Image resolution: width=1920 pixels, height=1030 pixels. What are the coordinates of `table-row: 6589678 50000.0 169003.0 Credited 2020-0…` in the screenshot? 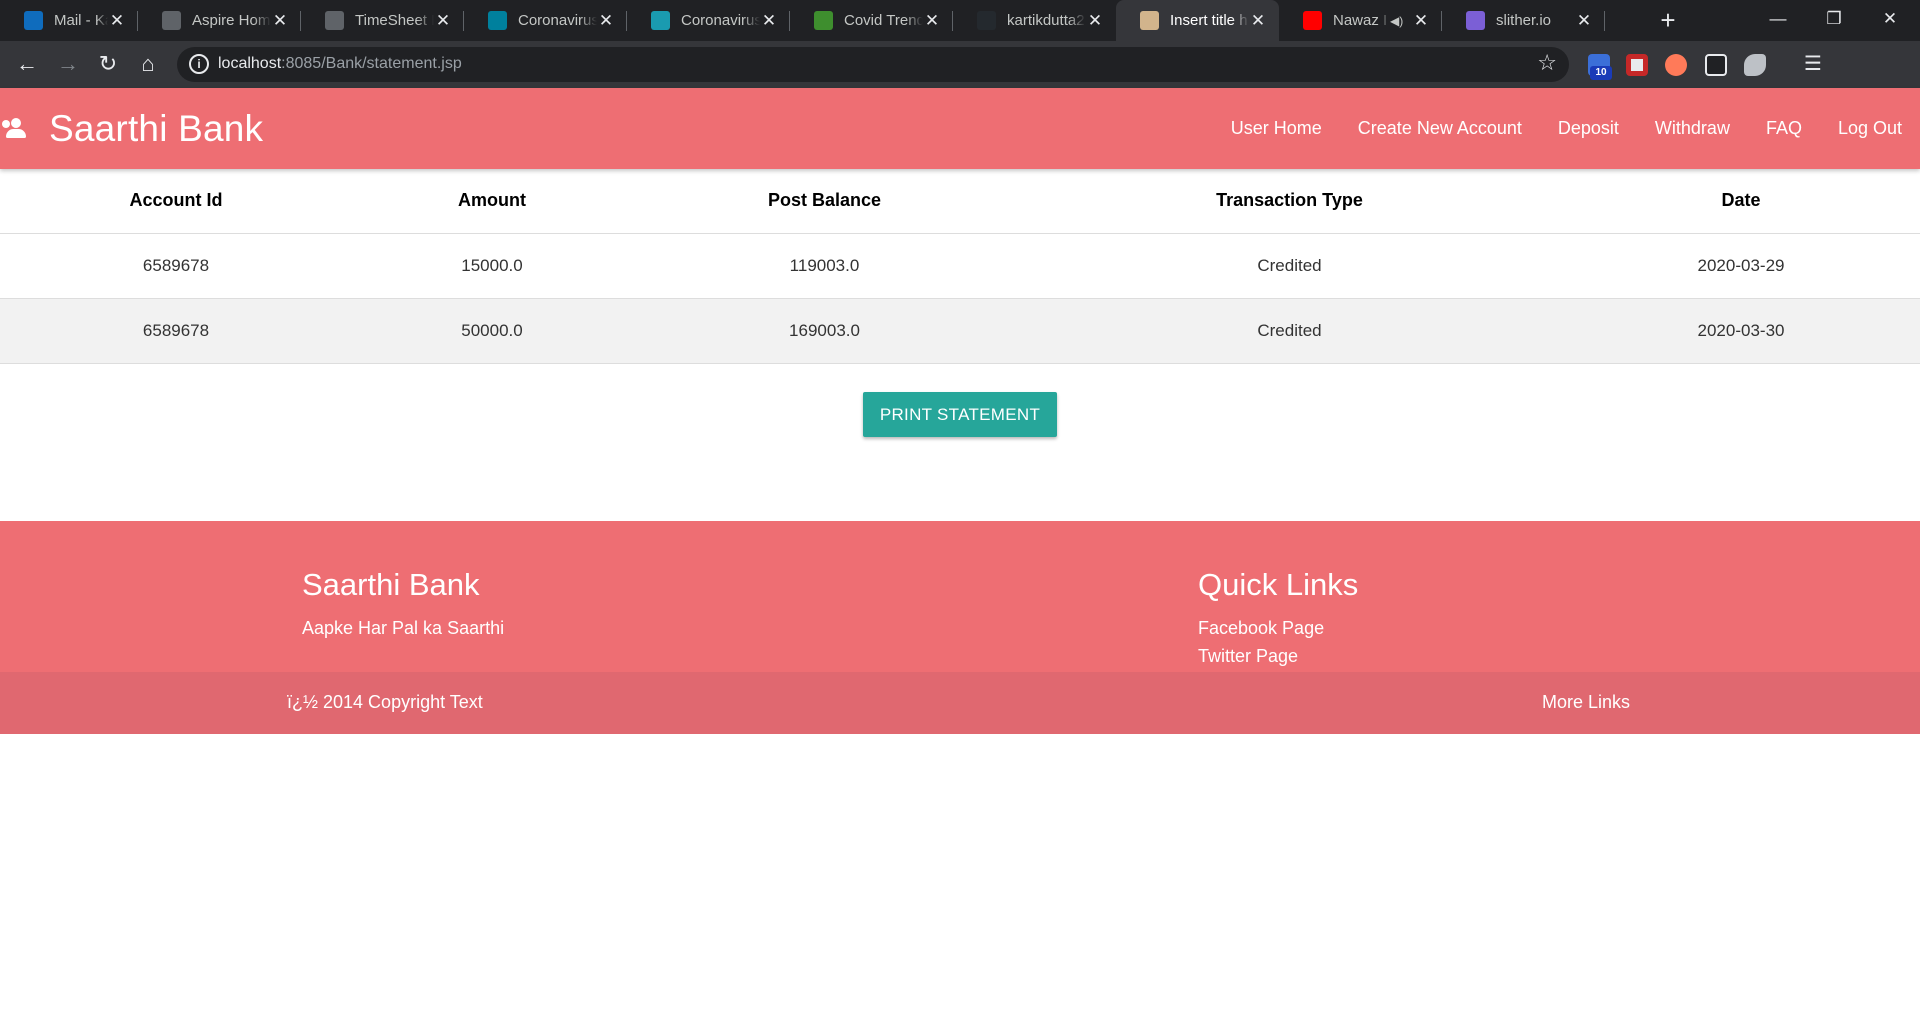 It's located at (960, 331).